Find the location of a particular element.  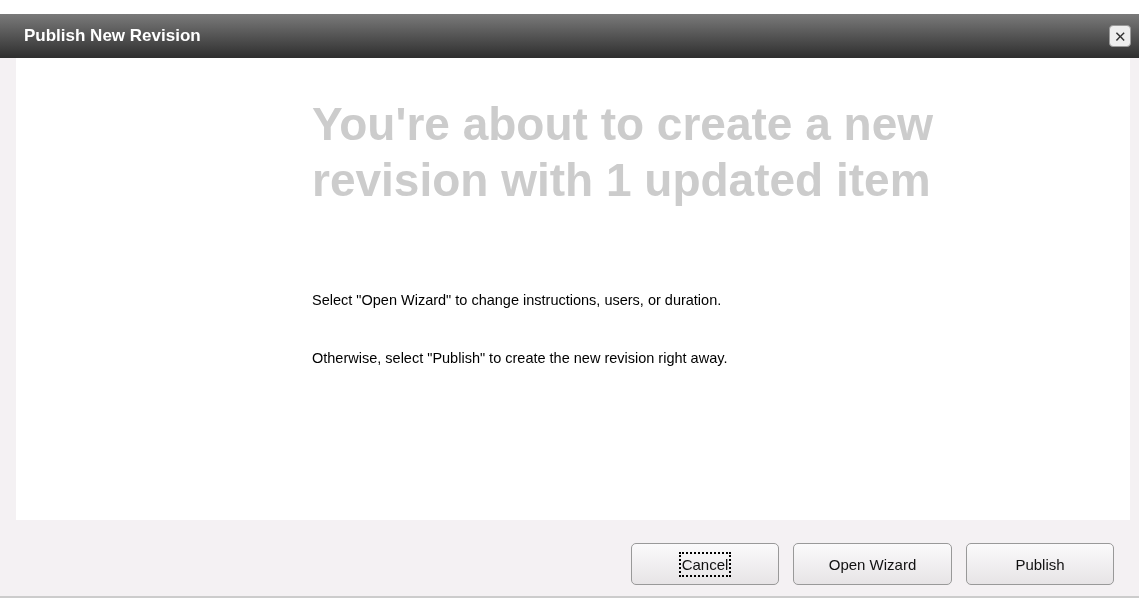

instruction-text: Select "Open Wizard" to change instructions, users, or duration. is located at coordinates (517, 300).